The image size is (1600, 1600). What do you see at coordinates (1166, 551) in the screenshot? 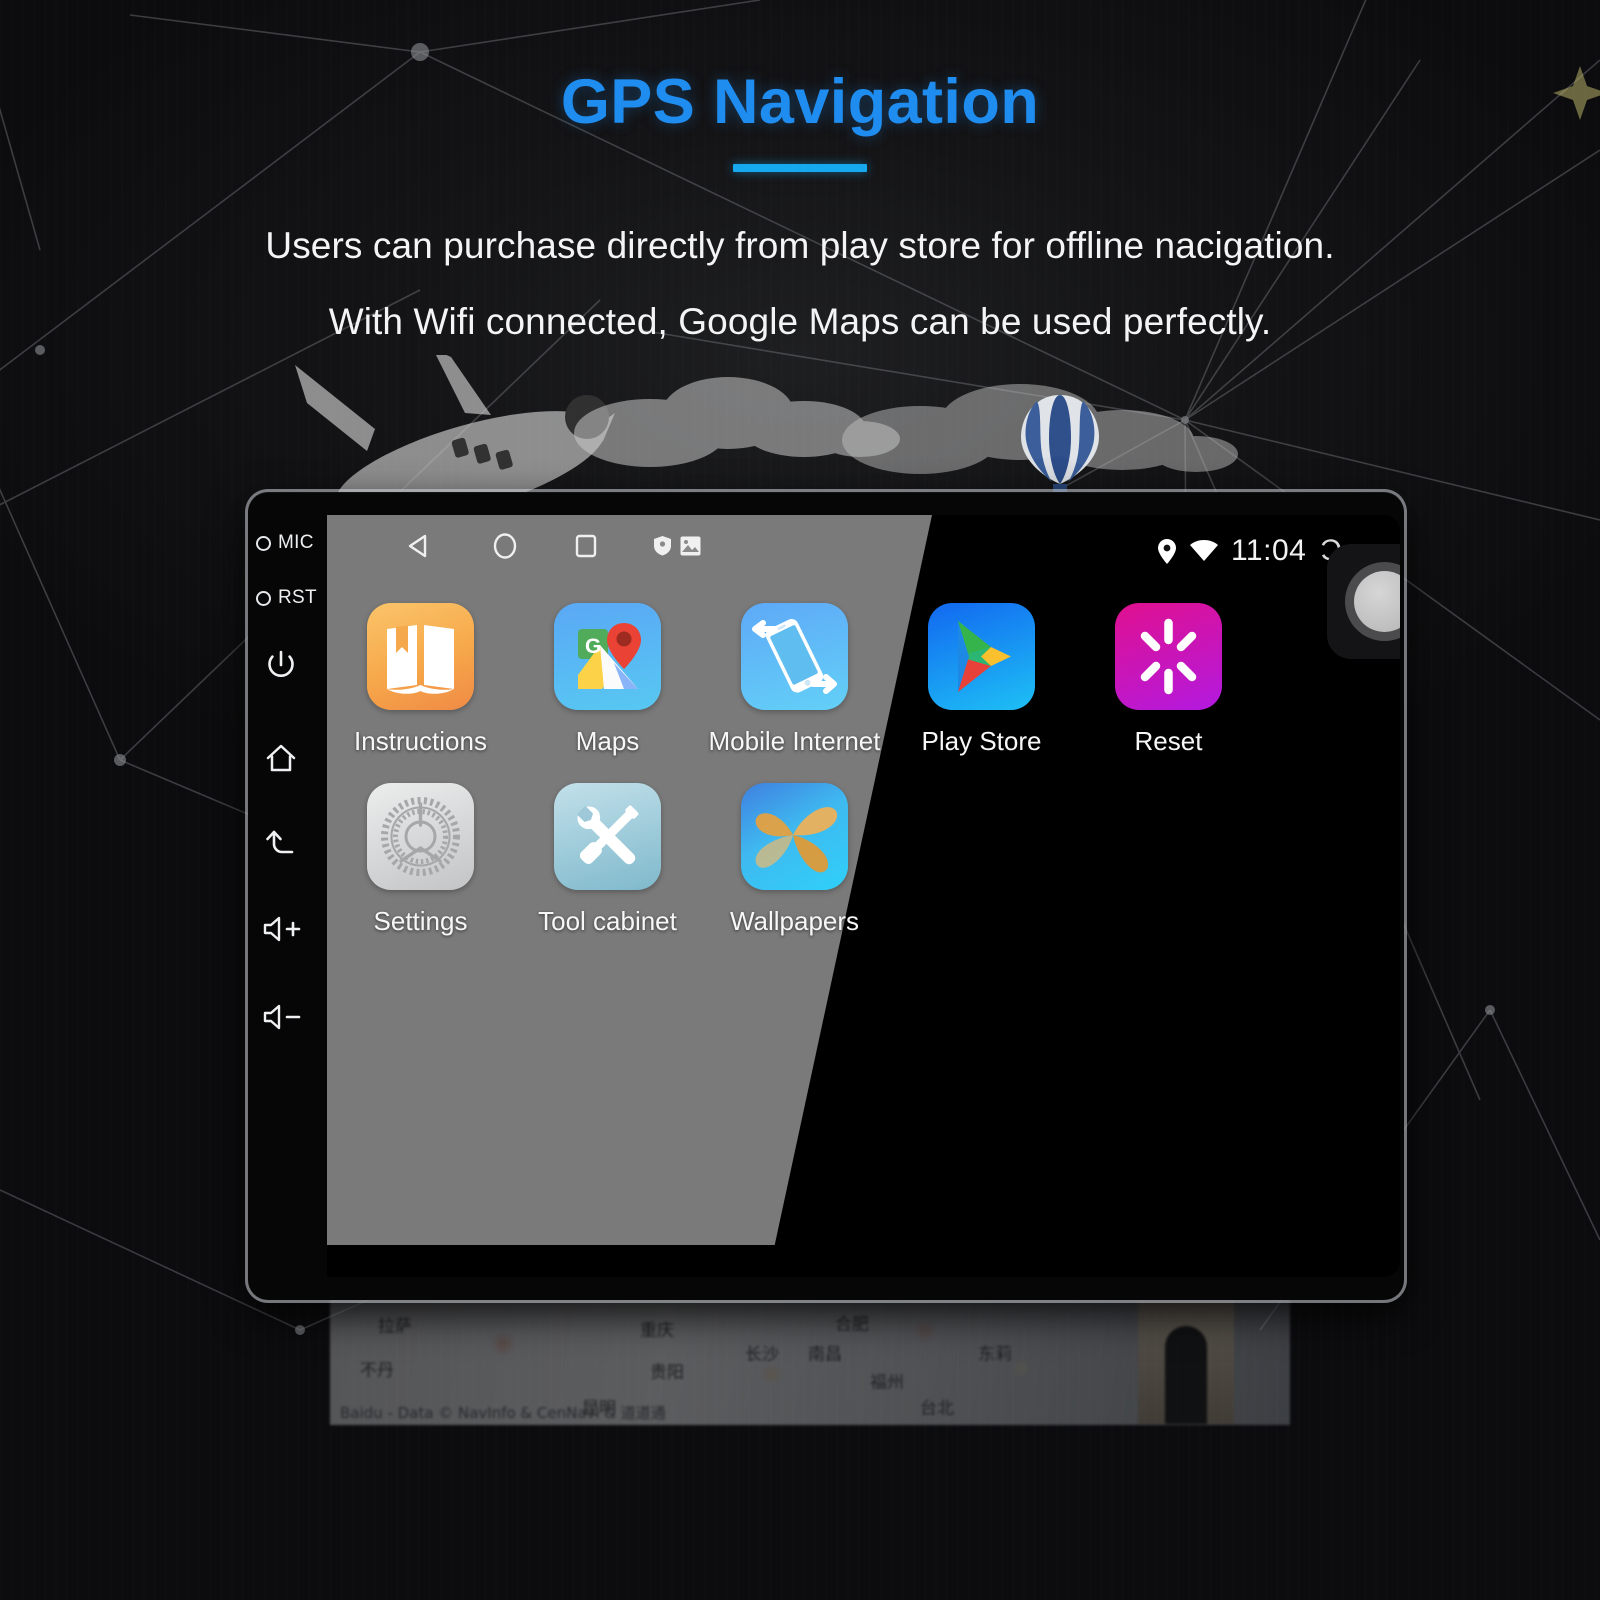
I see `location-pin-icon` at bounding box center [1166, 551].